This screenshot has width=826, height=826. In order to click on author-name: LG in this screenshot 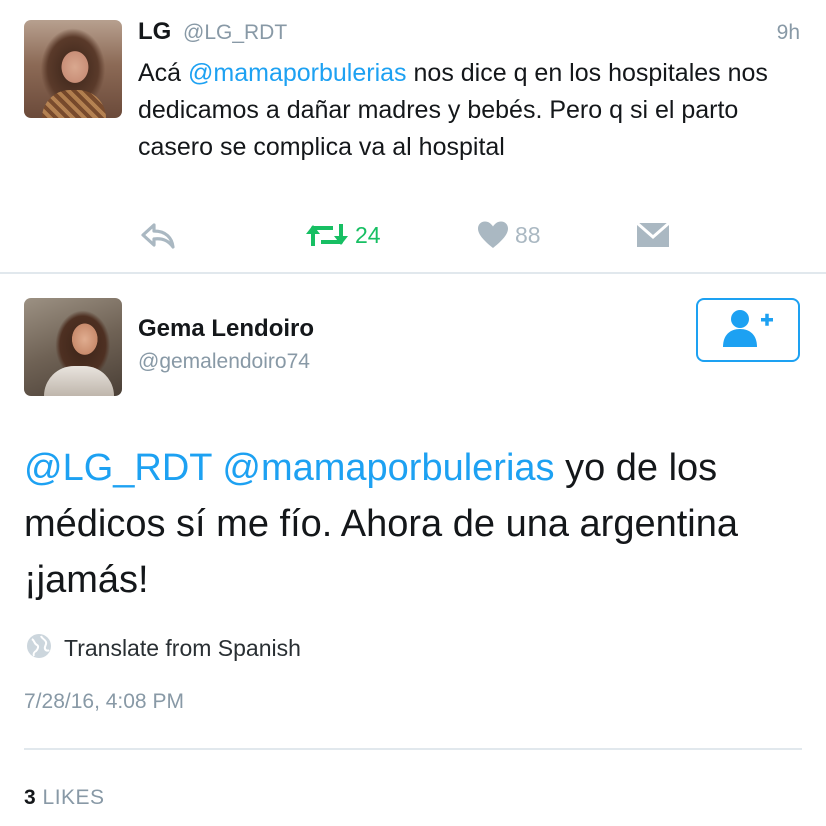, I will do `click(154, 32)`.